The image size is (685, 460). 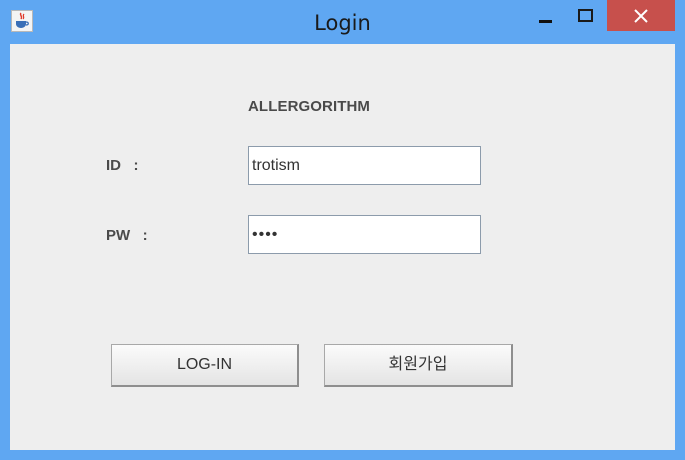 I want to click on close-icon, so click(x=641, y=15).